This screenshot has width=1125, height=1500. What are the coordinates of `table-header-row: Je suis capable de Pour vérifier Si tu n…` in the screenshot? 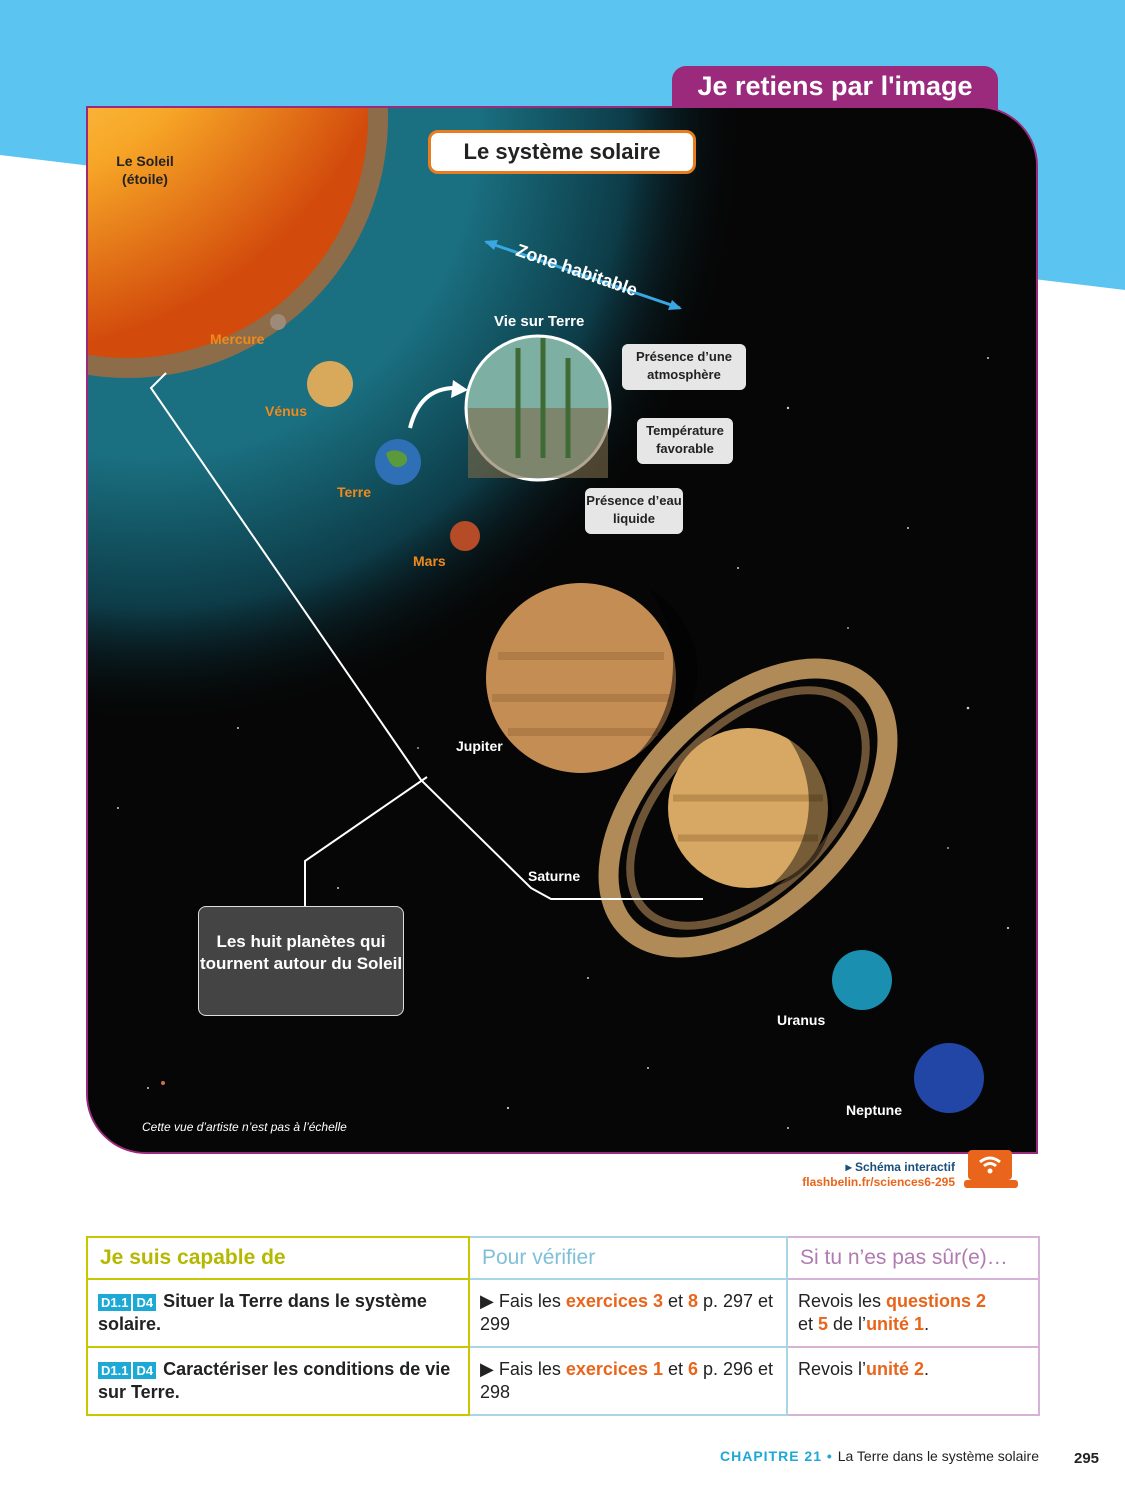 It's located at (563, 1257).